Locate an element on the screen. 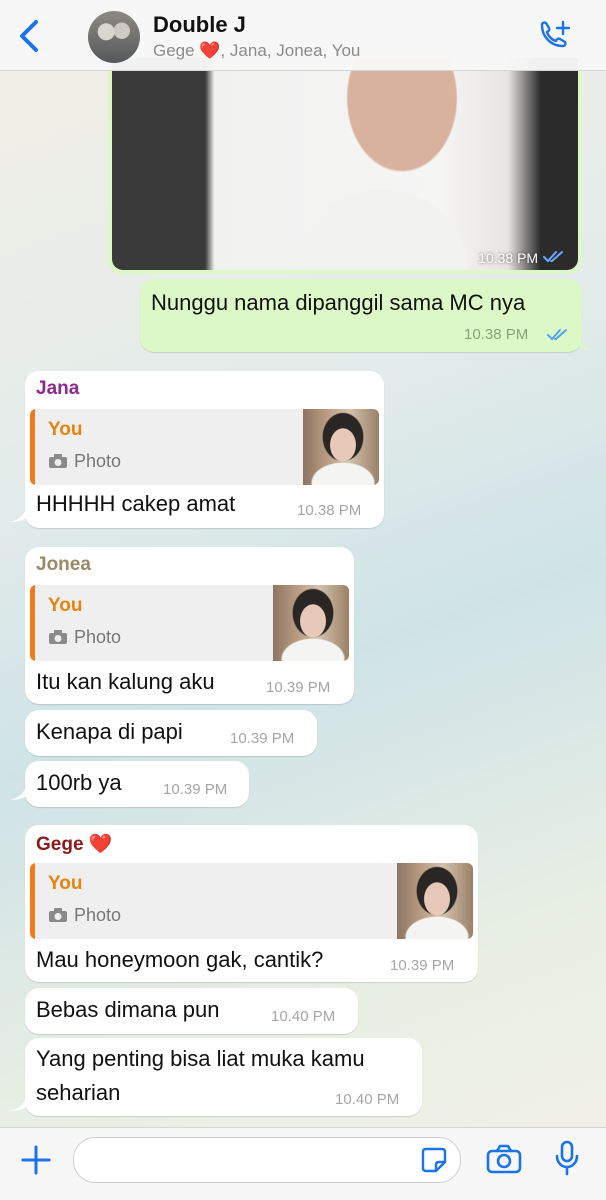 Image resolution: width=606 pixels, height=1200 pixels. message-text: Kenapa di papi is located at coordinates (109, 731).